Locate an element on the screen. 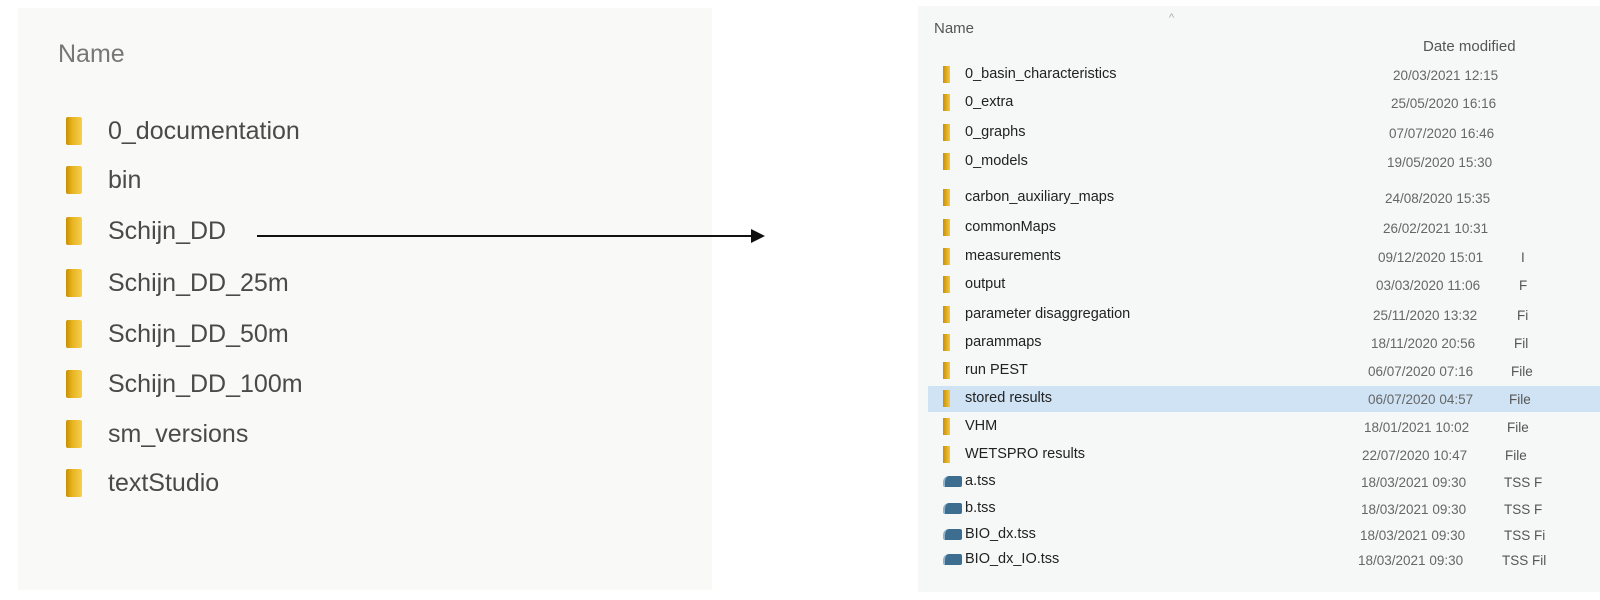 The height and width of the screenshot is (600, 1600). arrow-head-icon is located at coordinates (758, 236).